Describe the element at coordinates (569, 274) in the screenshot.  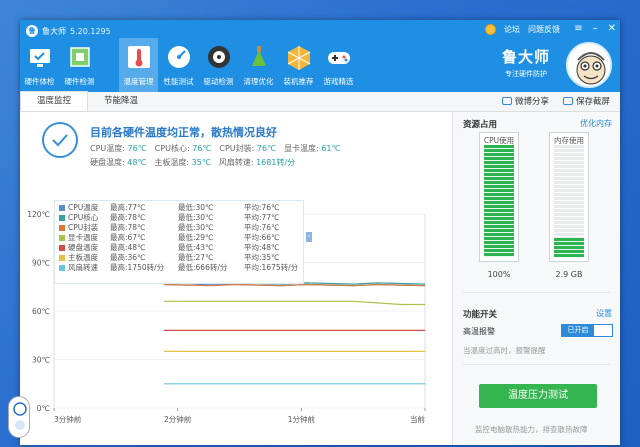
I see `mem-usage-value: 2.9 GB` at that location.